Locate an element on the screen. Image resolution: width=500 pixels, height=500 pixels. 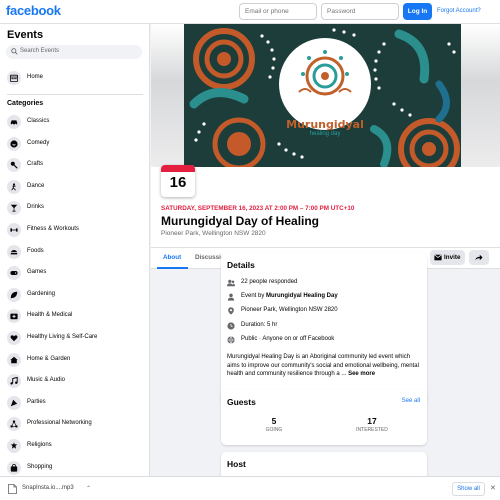
sidebar-item-label: Fitness & Workouts is located at coordinates (53, 229).